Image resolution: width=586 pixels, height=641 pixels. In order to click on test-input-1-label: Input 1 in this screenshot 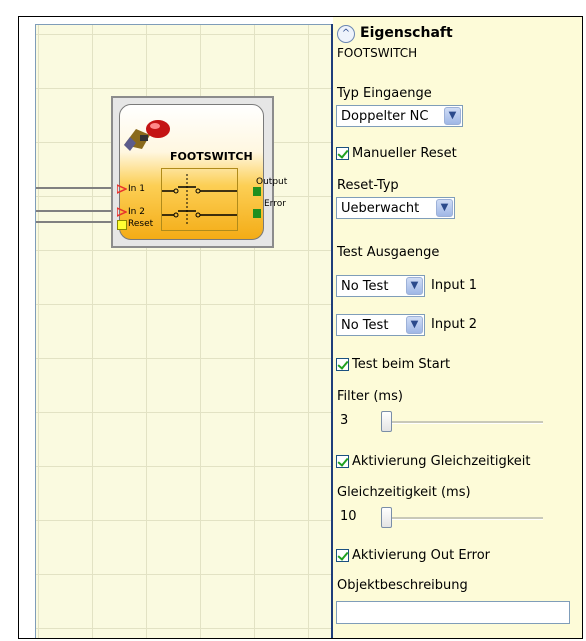, I will do `click(454, 285)`.